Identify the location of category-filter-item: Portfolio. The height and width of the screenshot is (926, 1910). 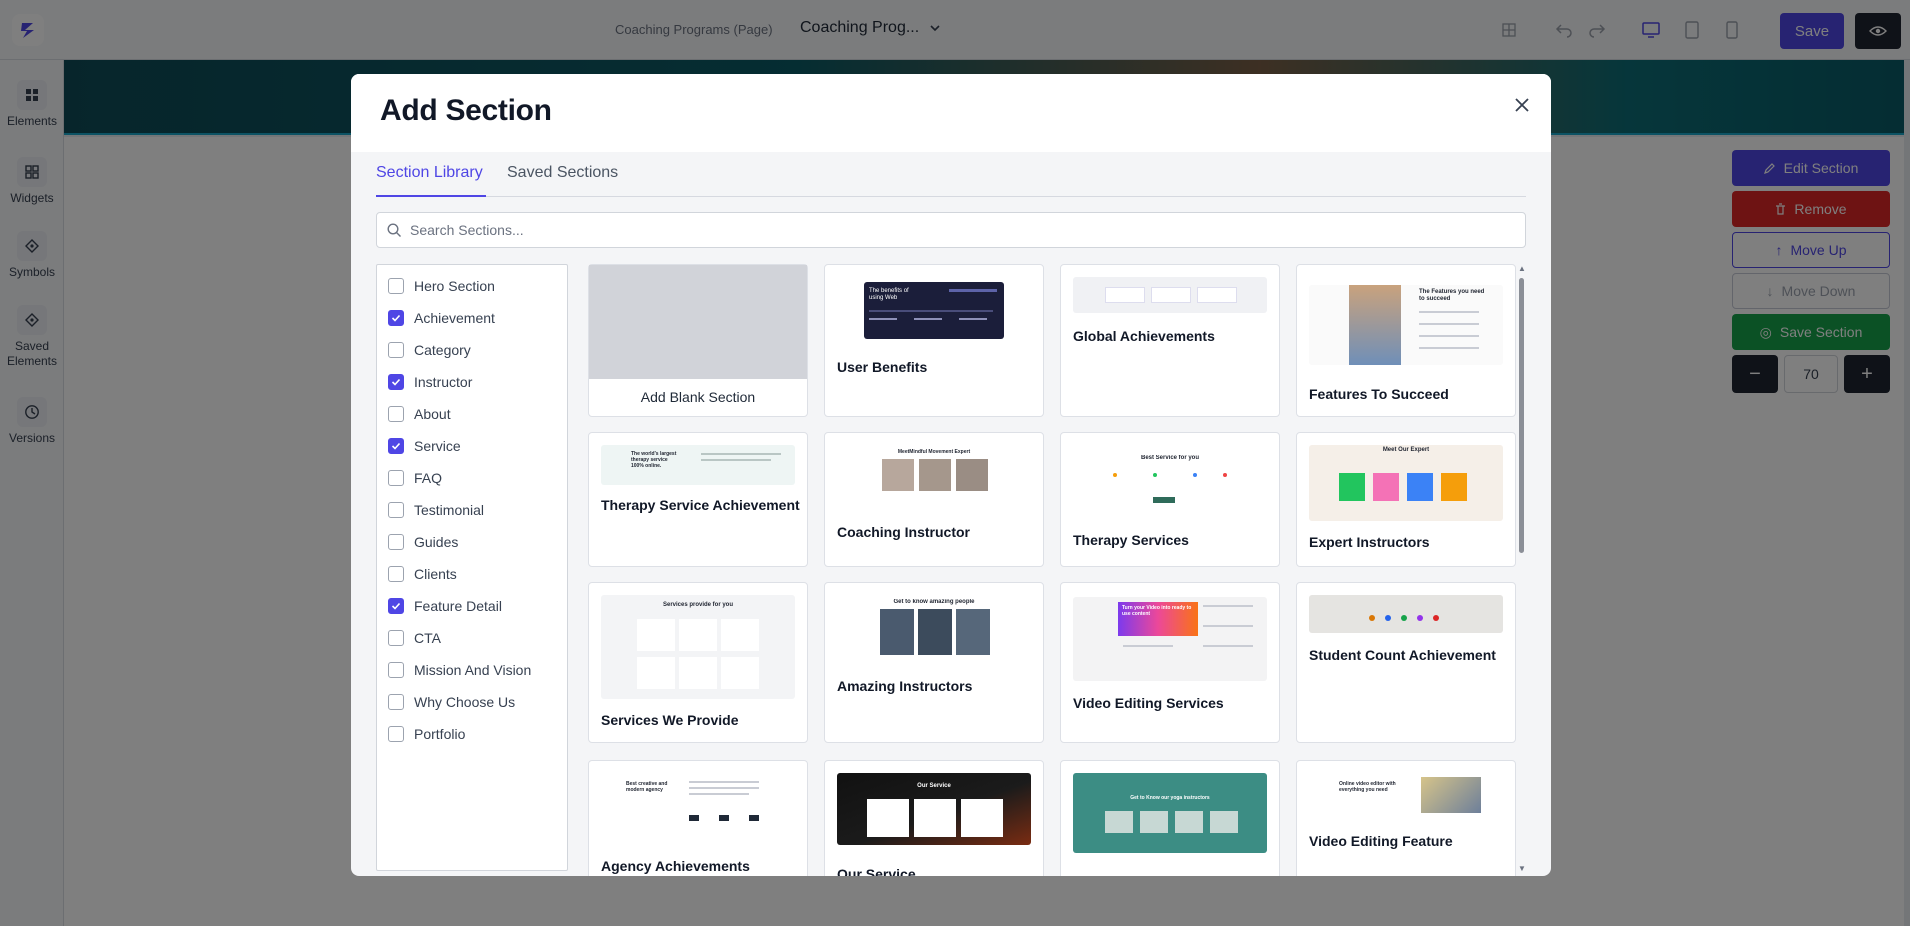
(426, 734).